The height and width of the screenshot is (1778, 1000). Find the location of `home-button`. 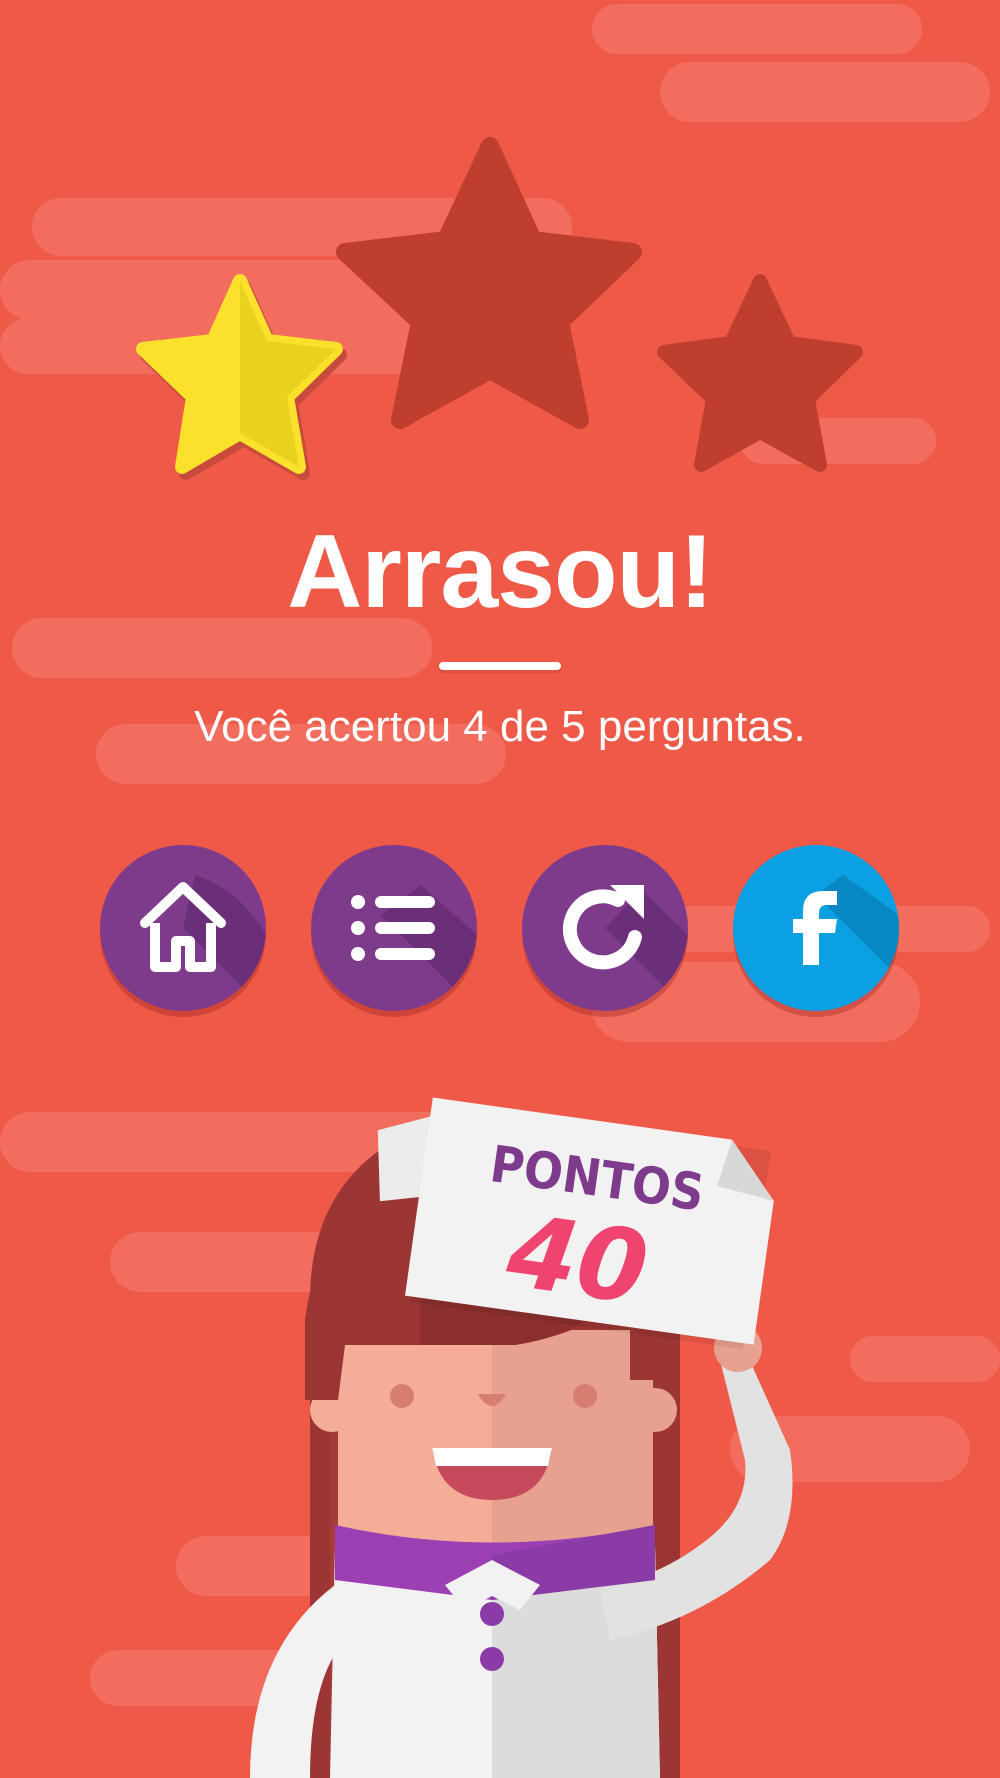

home-button is located at coordinates (183, 928).